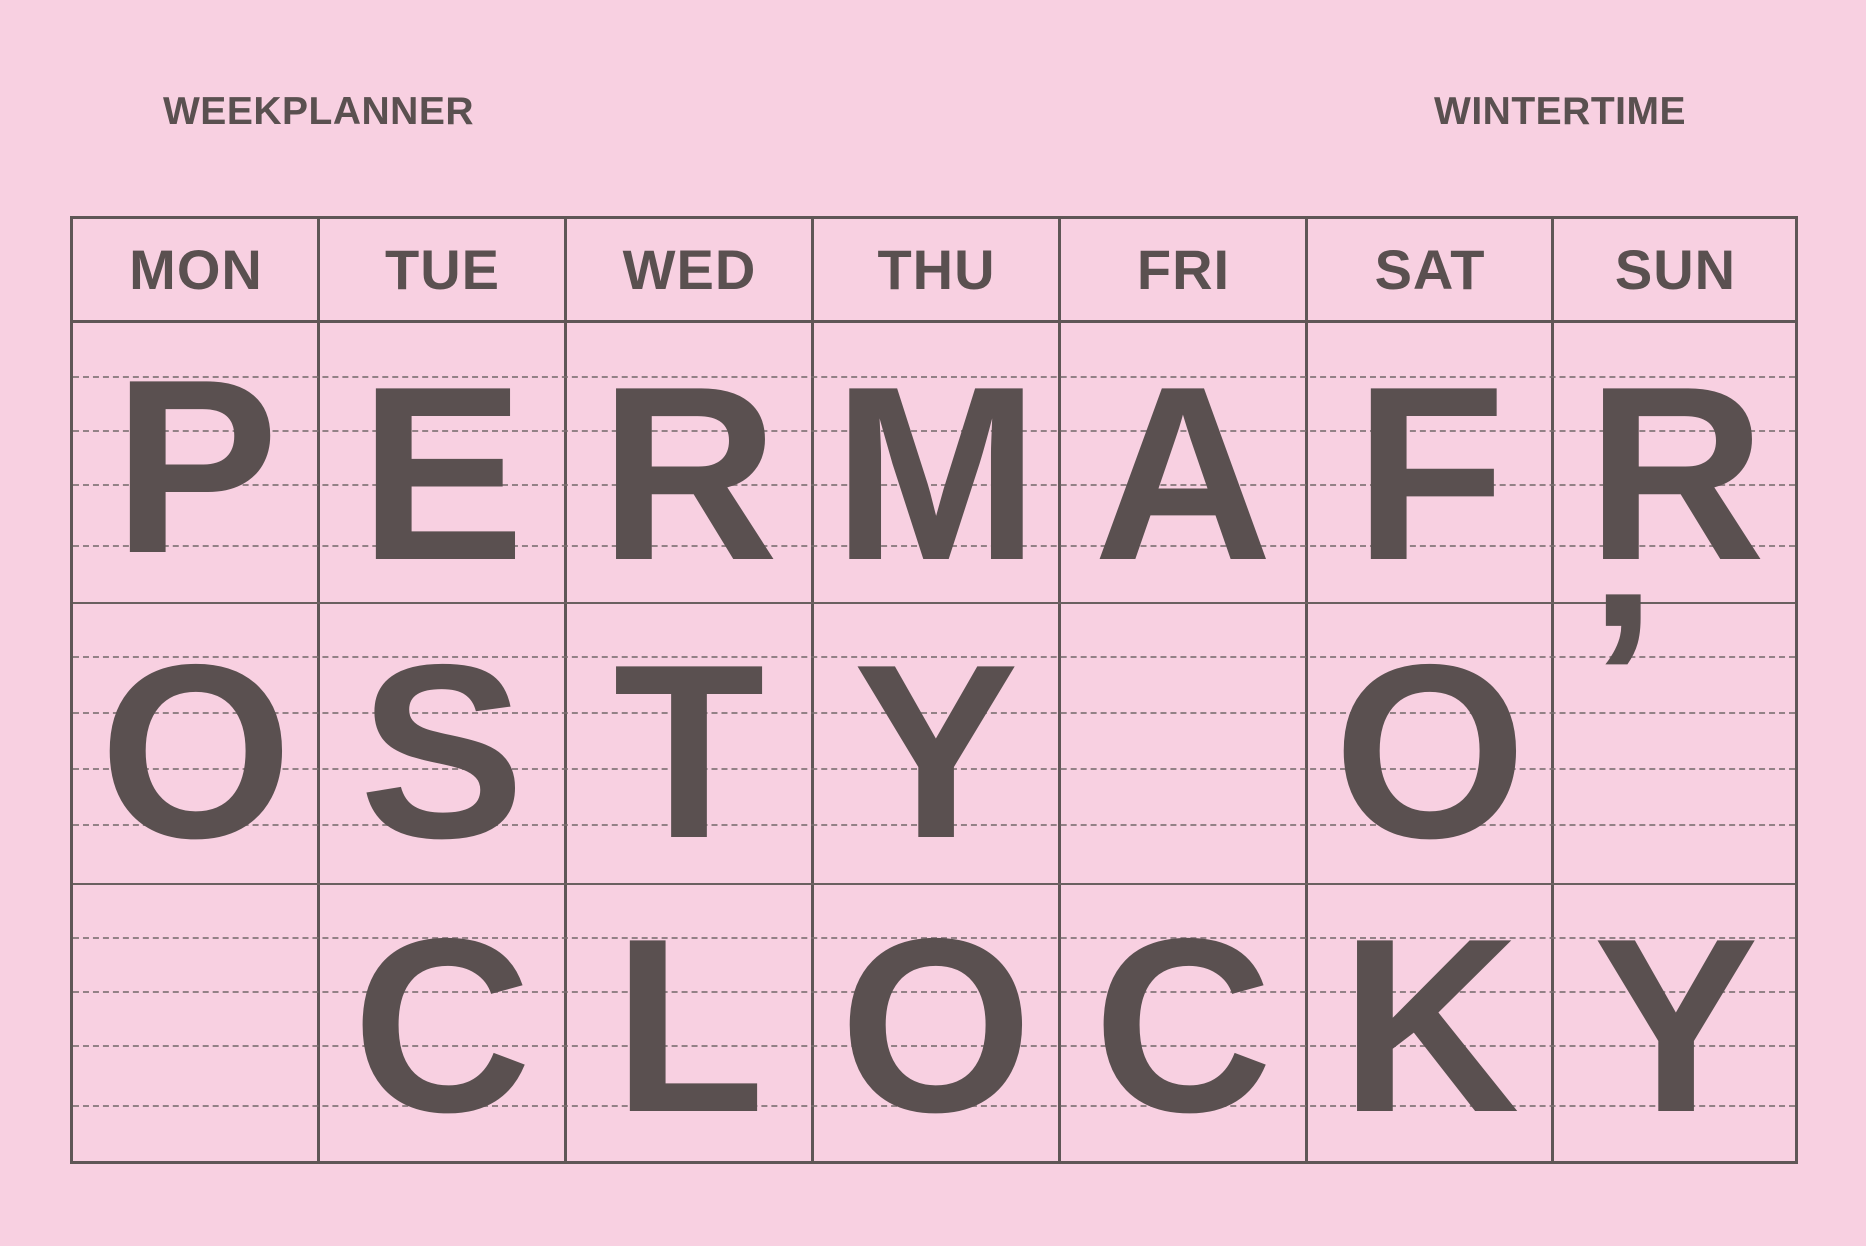 Image resolution: width=1866 pixels, height=1246 pixels. I want to click on day-header-thu: THU, so click(936, 269).